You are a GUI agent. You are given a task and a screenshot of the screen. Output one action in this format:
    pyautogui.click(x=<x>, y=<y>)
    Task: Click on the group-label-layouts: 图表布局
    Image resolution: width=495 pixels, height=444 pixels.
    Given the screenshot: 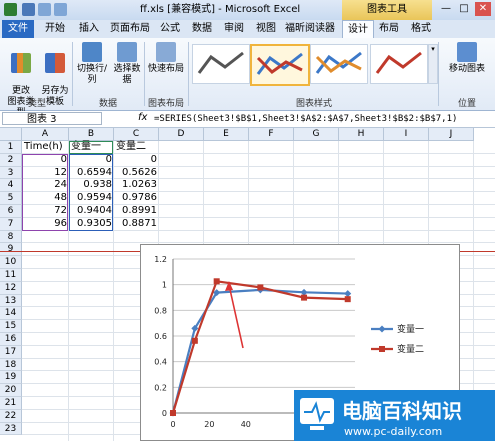 What is the action you would take?
    pyautogui.click(x=165, y=104)
    